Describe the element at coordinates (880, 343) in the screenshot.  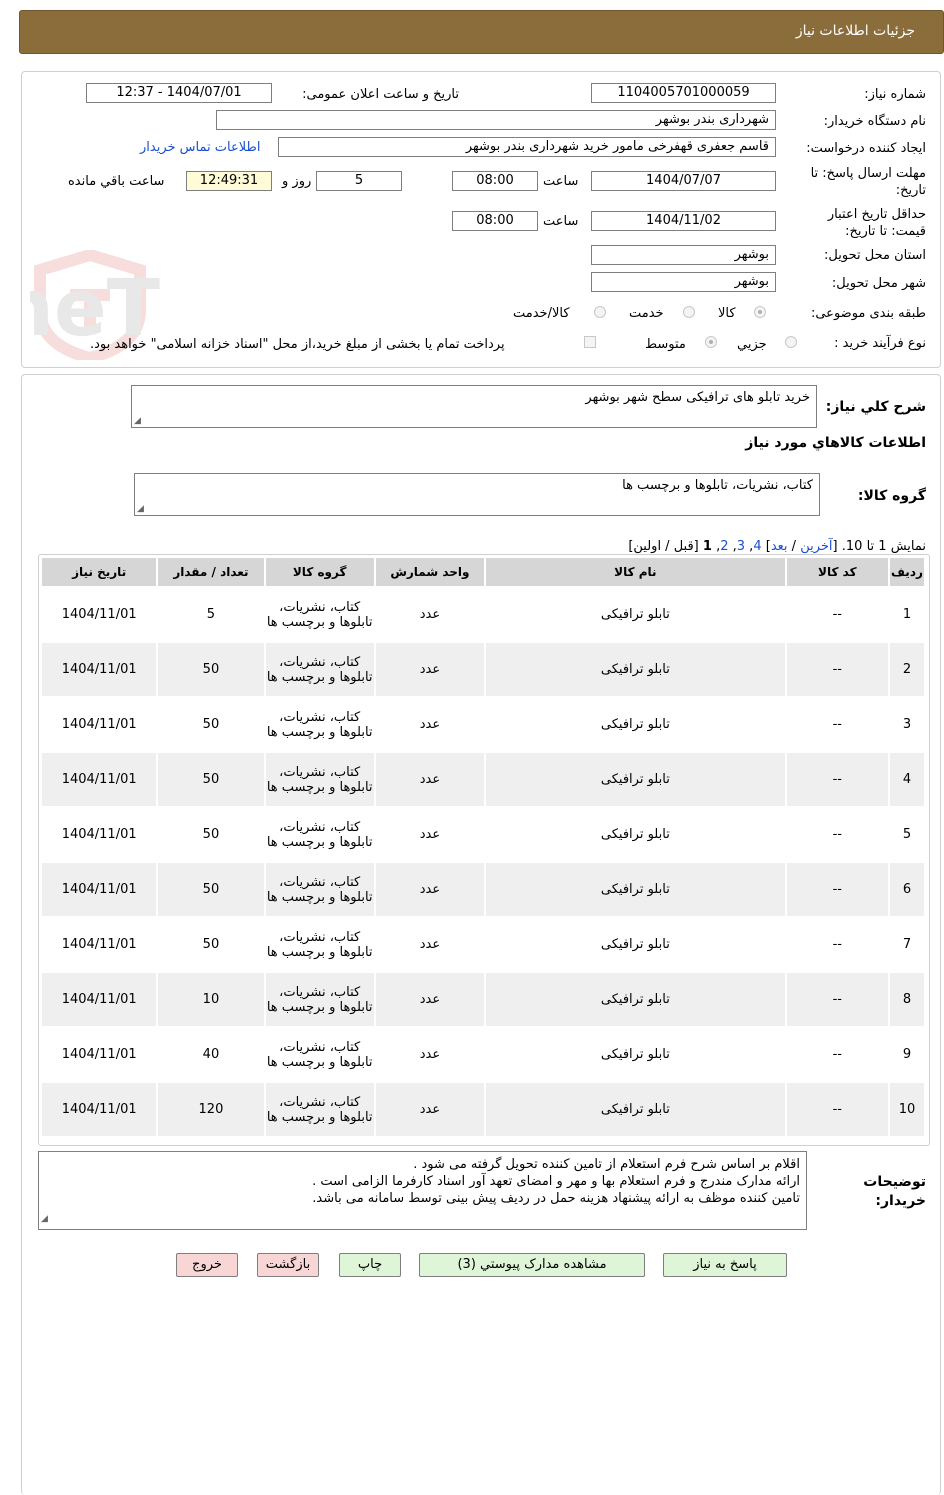
I see `process-label: نوع فرآیند خرید :` at that location.